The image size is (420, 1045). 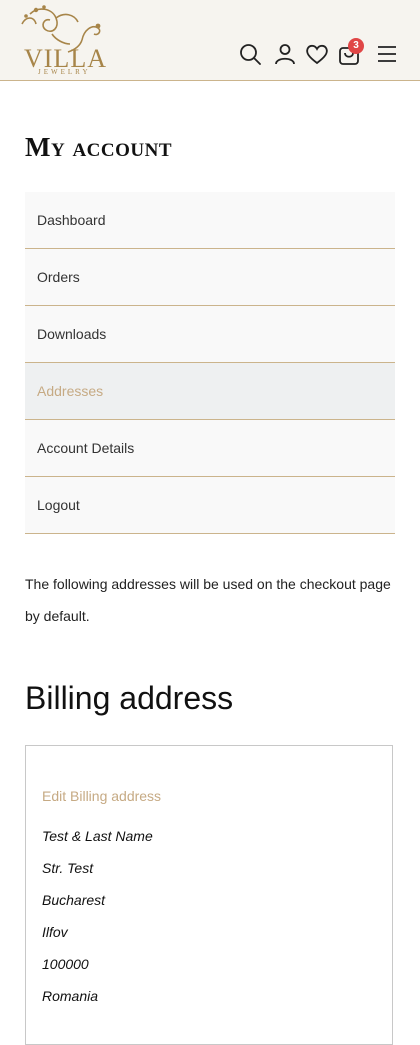 I want to click on nav-item-downloads: Downloads, so click(x=210, y=334).